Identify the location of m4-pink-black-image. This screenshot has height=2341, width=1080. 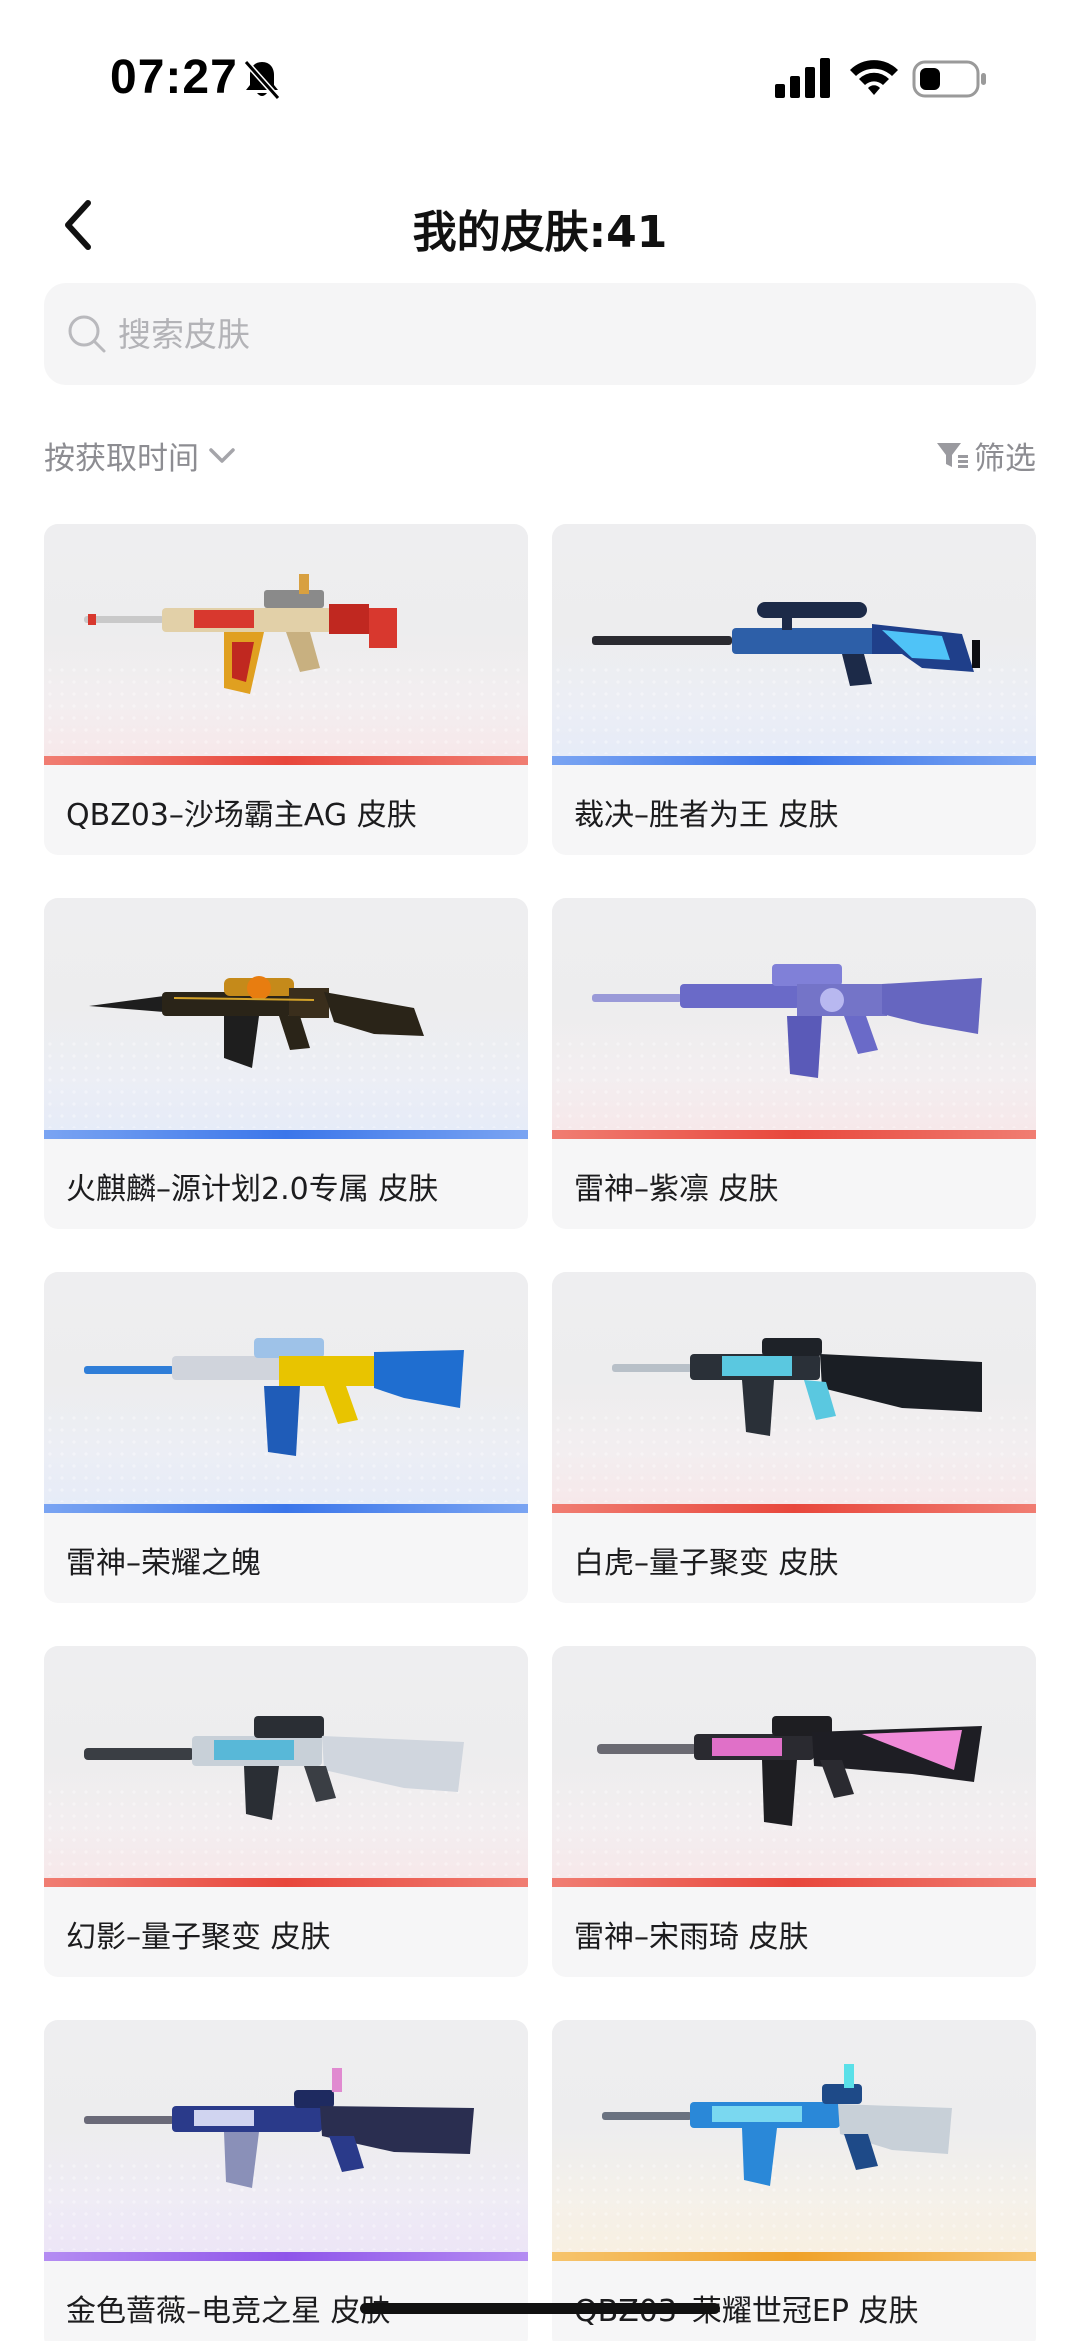
(789, 1771).